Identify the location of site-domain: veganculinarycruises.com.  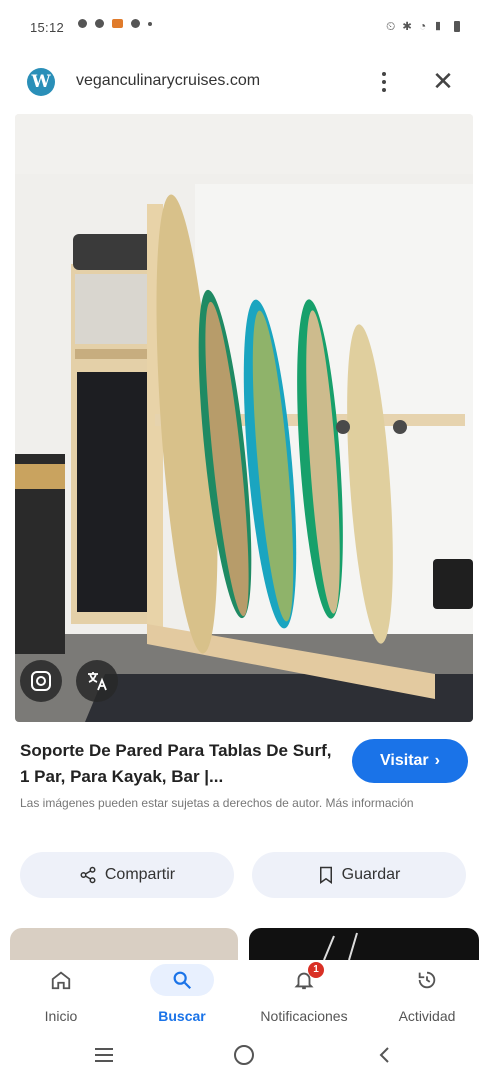
(168, 81).